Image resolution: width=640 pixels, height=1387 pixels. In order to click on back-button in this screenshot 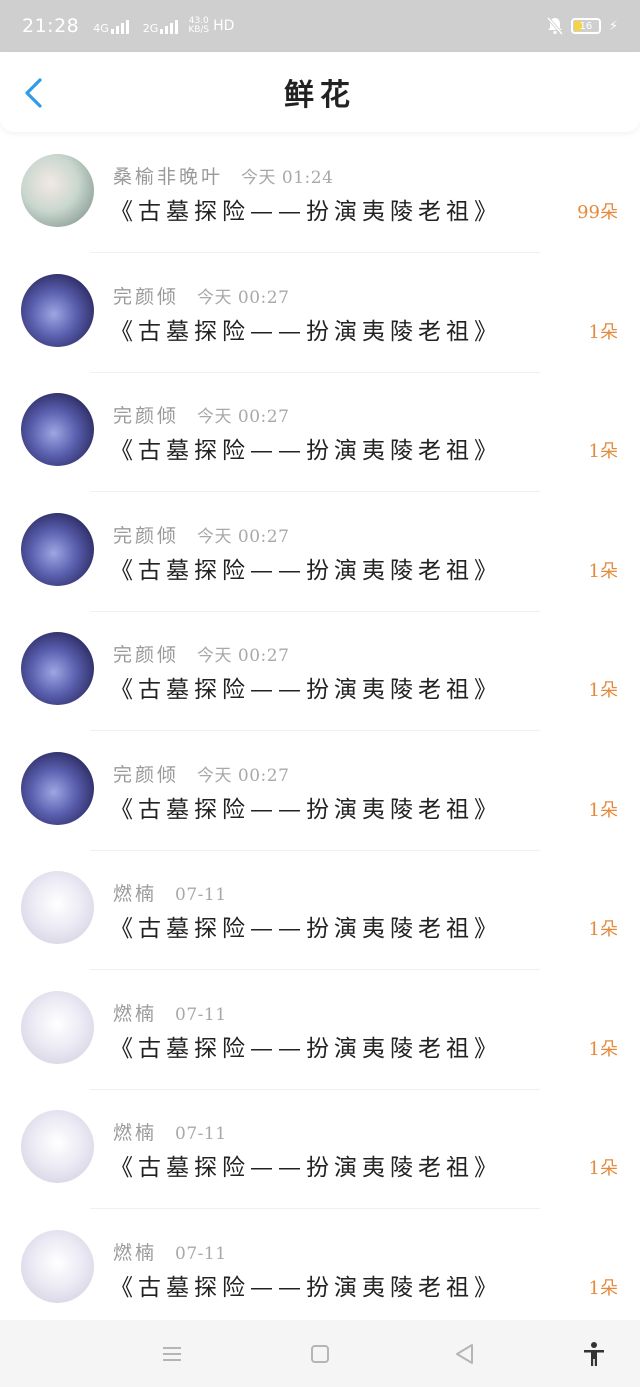, I will do `click(35, 93)`.